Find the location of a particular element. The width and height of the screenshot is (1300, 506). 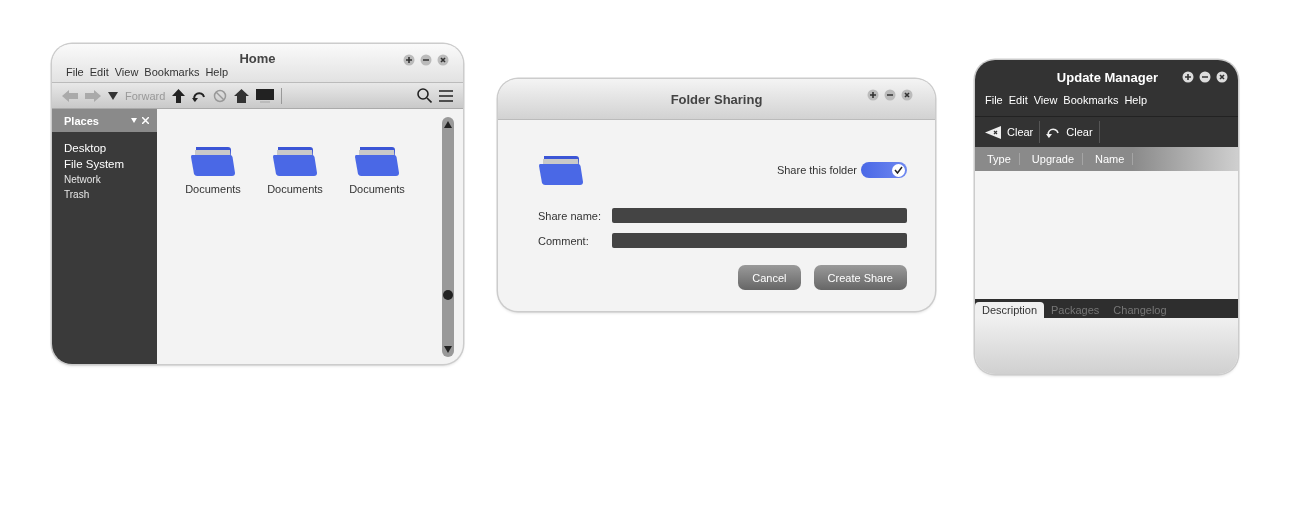

home-icon is located at coordinates (242, 95).